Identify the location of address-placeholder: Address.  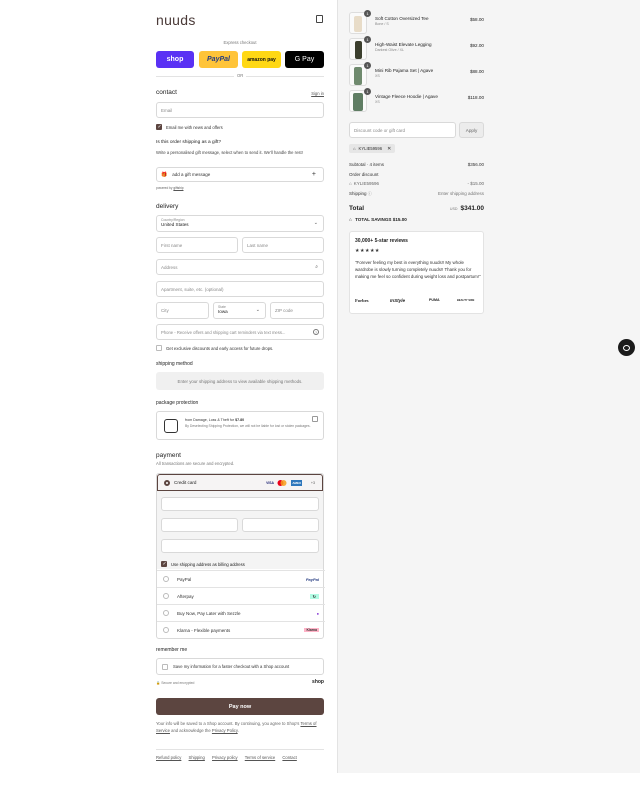
(169, 267).